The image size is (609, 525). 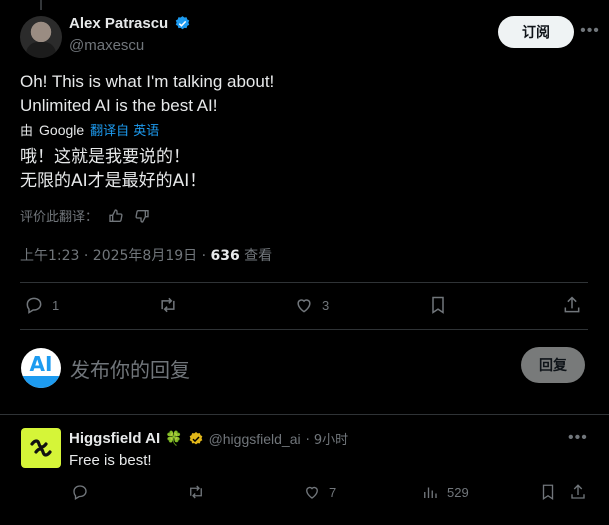 I want to click on translated-from-link: 翻译自 英语, so click(x=124, y=129).